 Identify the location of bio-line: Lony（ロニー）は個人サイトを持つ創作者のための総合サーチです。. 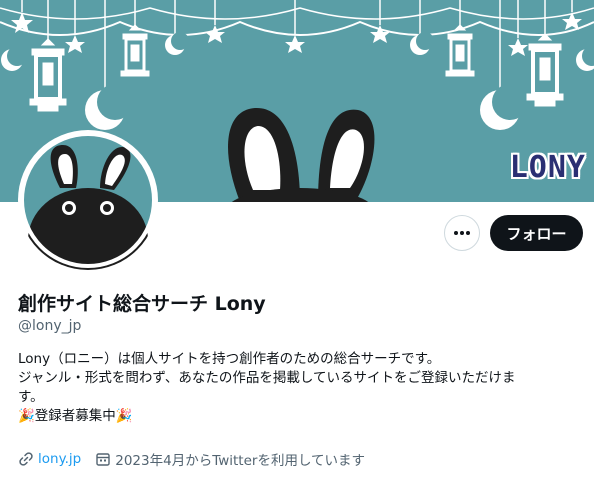
(229, 359).